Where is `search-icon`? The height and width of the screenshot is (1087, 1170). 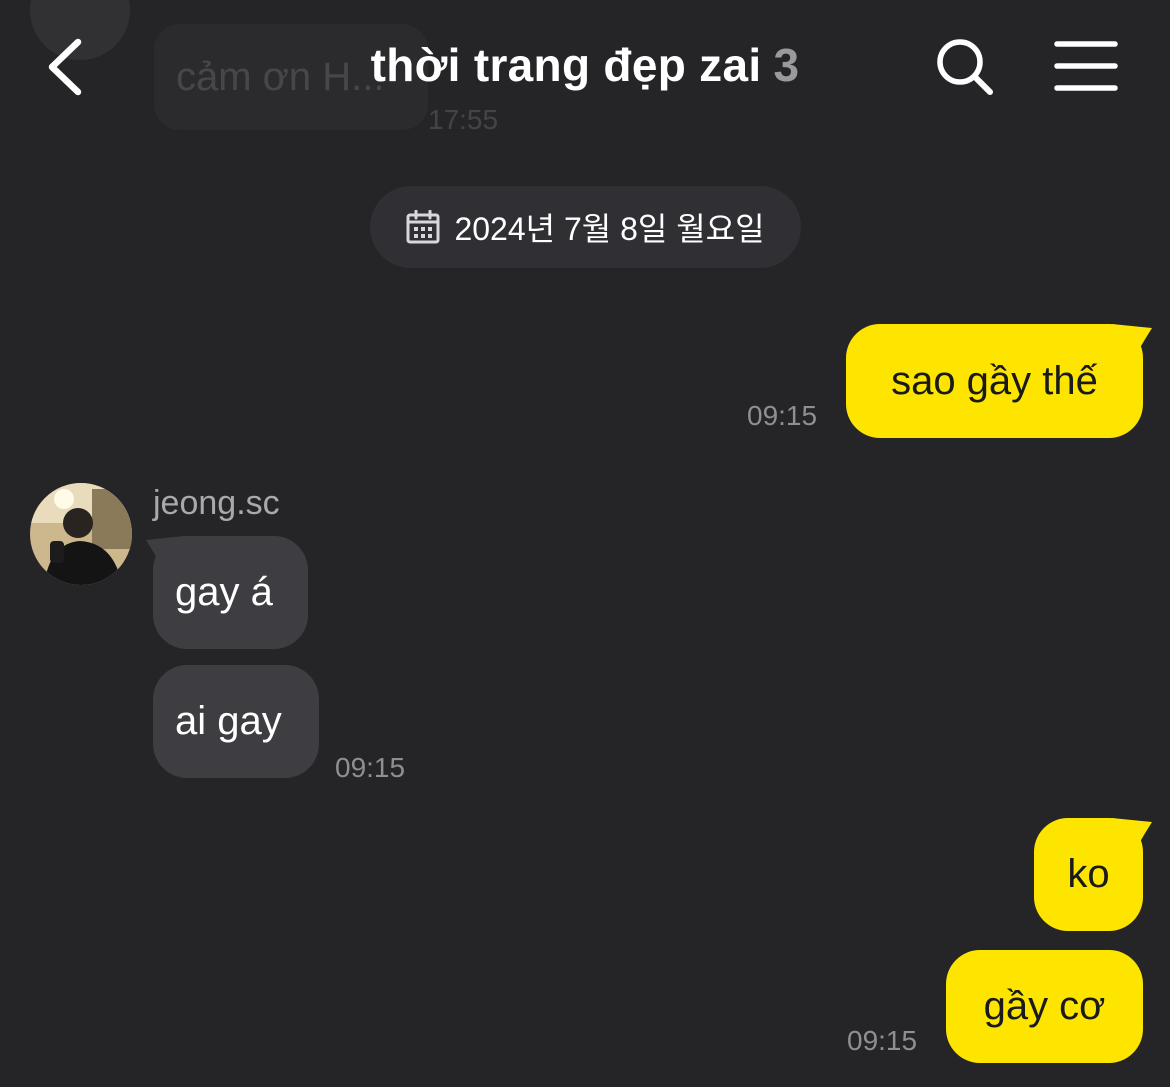 search-icon is located at coordinates (965, 67).